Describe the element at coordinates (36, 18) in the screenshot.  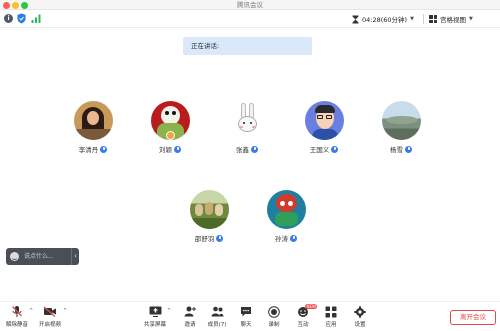
I see `network-signal-icon` at that location.